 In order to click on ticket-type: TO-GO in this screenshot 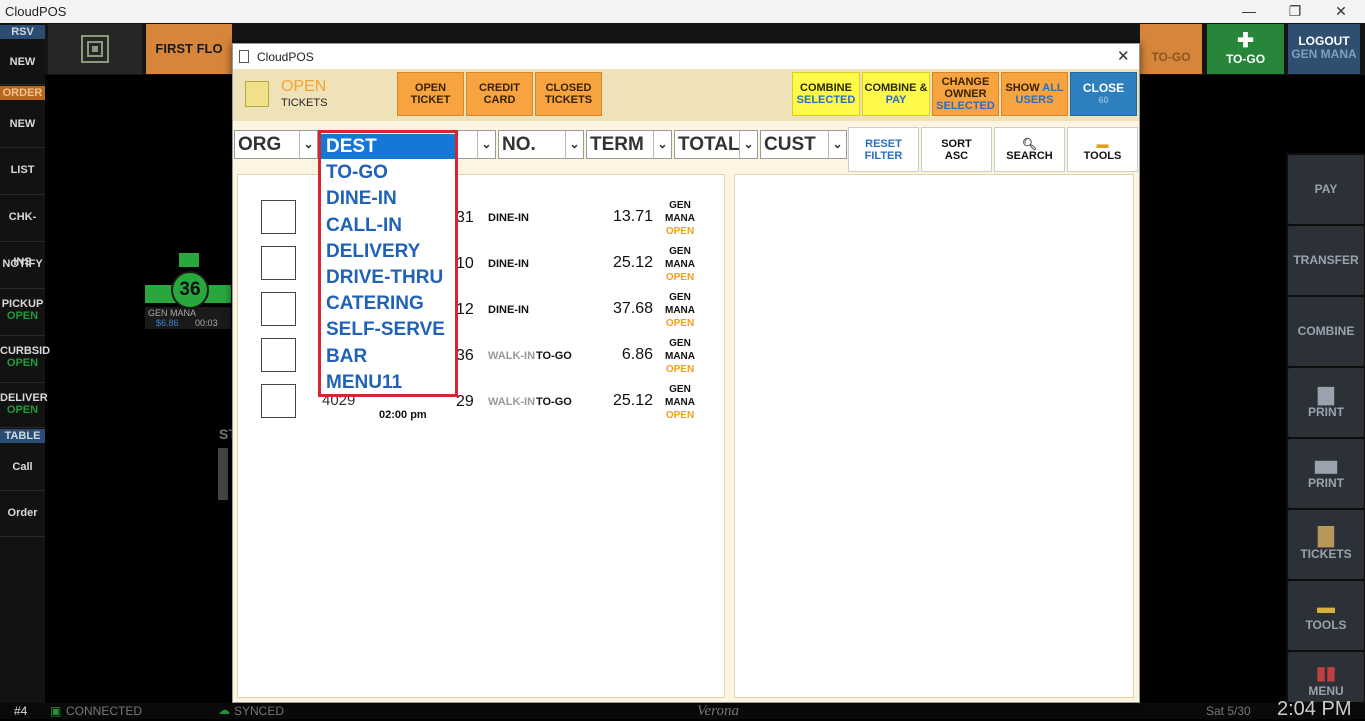, I will do `click(554, 356)`.